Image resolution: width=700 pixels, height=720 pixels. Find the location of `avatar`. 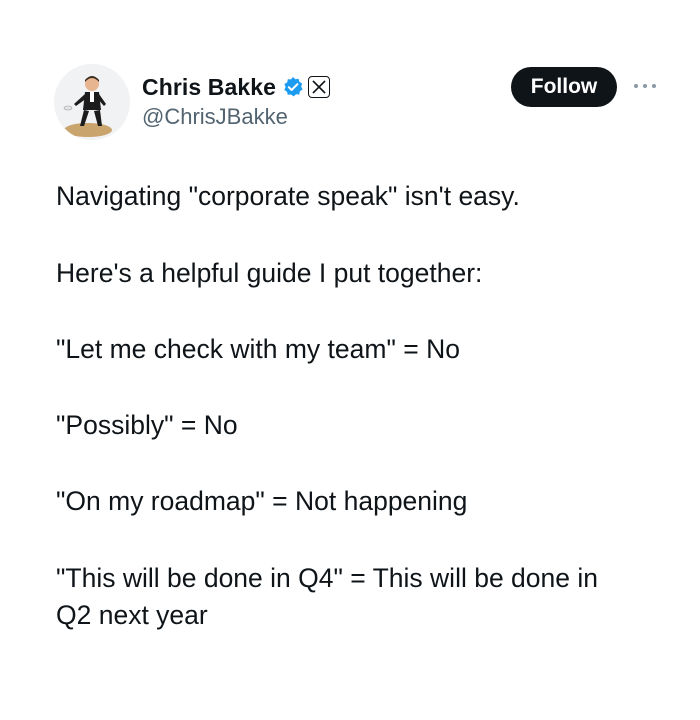

avatar is located at coordinates (92, 102).